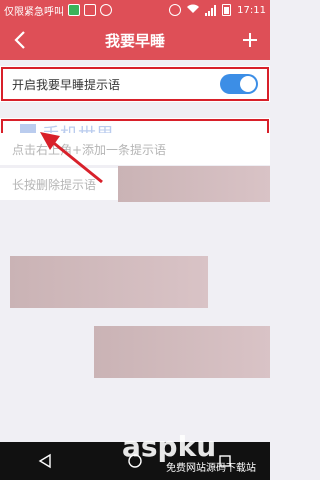  Describe the element at coordinates (211, 468) in the screenshot. I see `site-watermark-text: 免费网站源码下载站` at that location.